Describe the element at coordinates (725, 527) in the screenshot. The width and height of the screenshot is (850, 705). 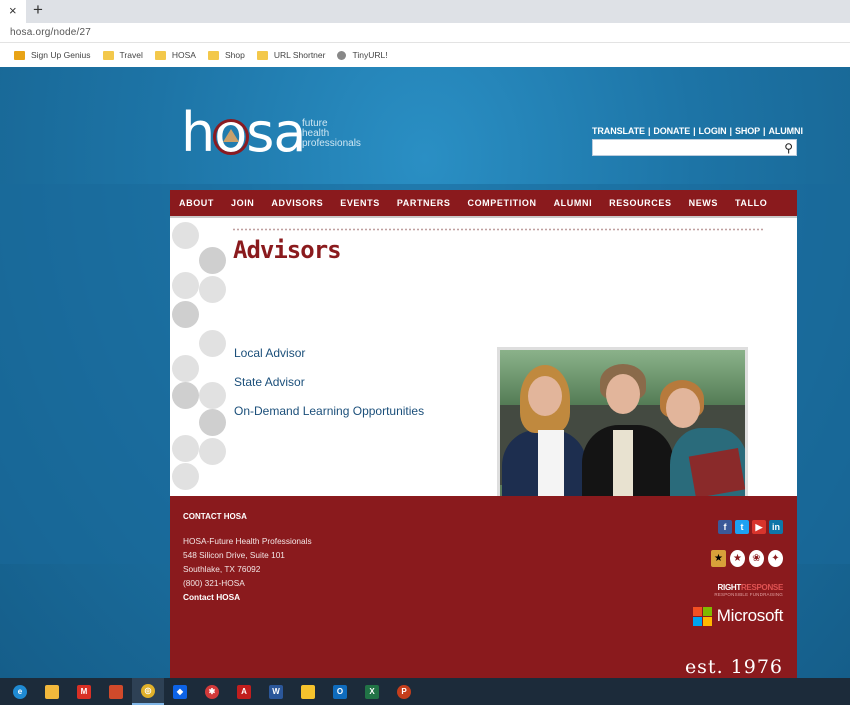
I see `facebook-icon: f` at that location.